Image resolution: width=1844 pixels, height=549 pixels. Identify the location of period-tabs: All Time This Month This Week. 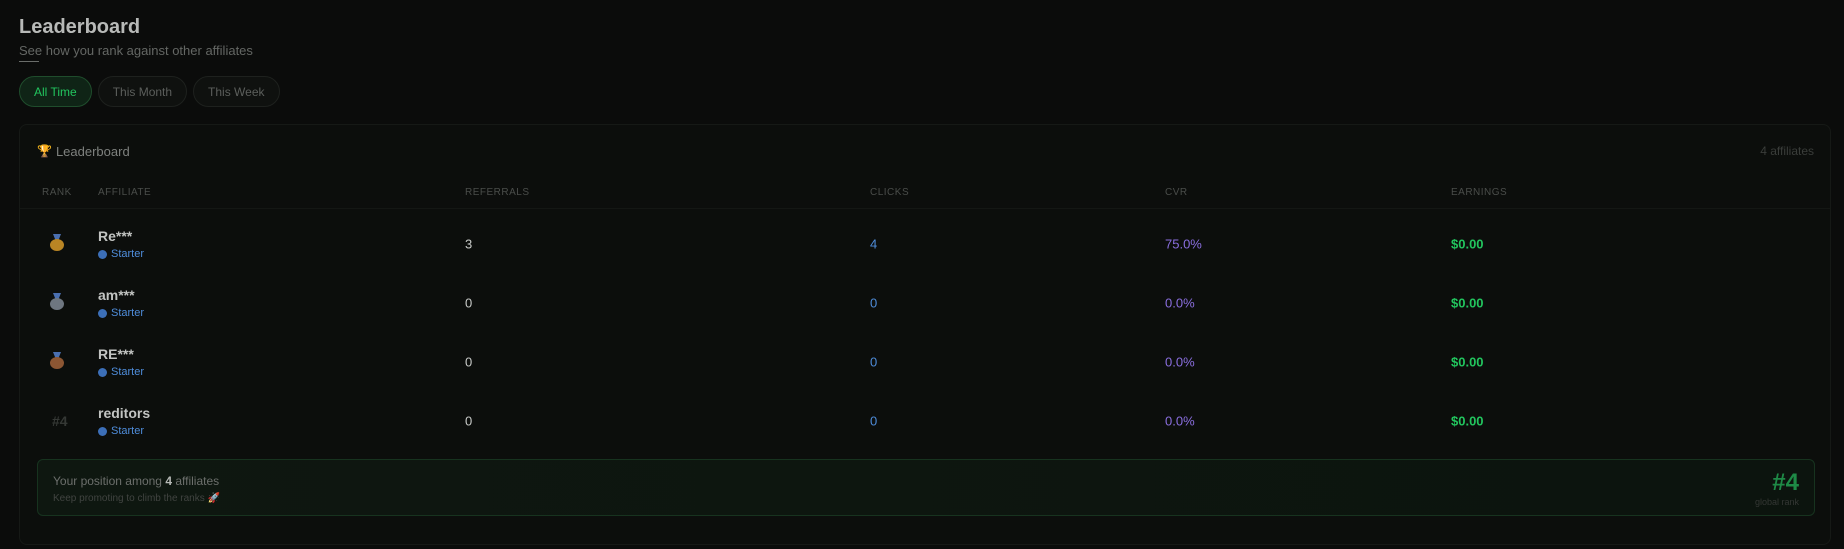
(922, 91).